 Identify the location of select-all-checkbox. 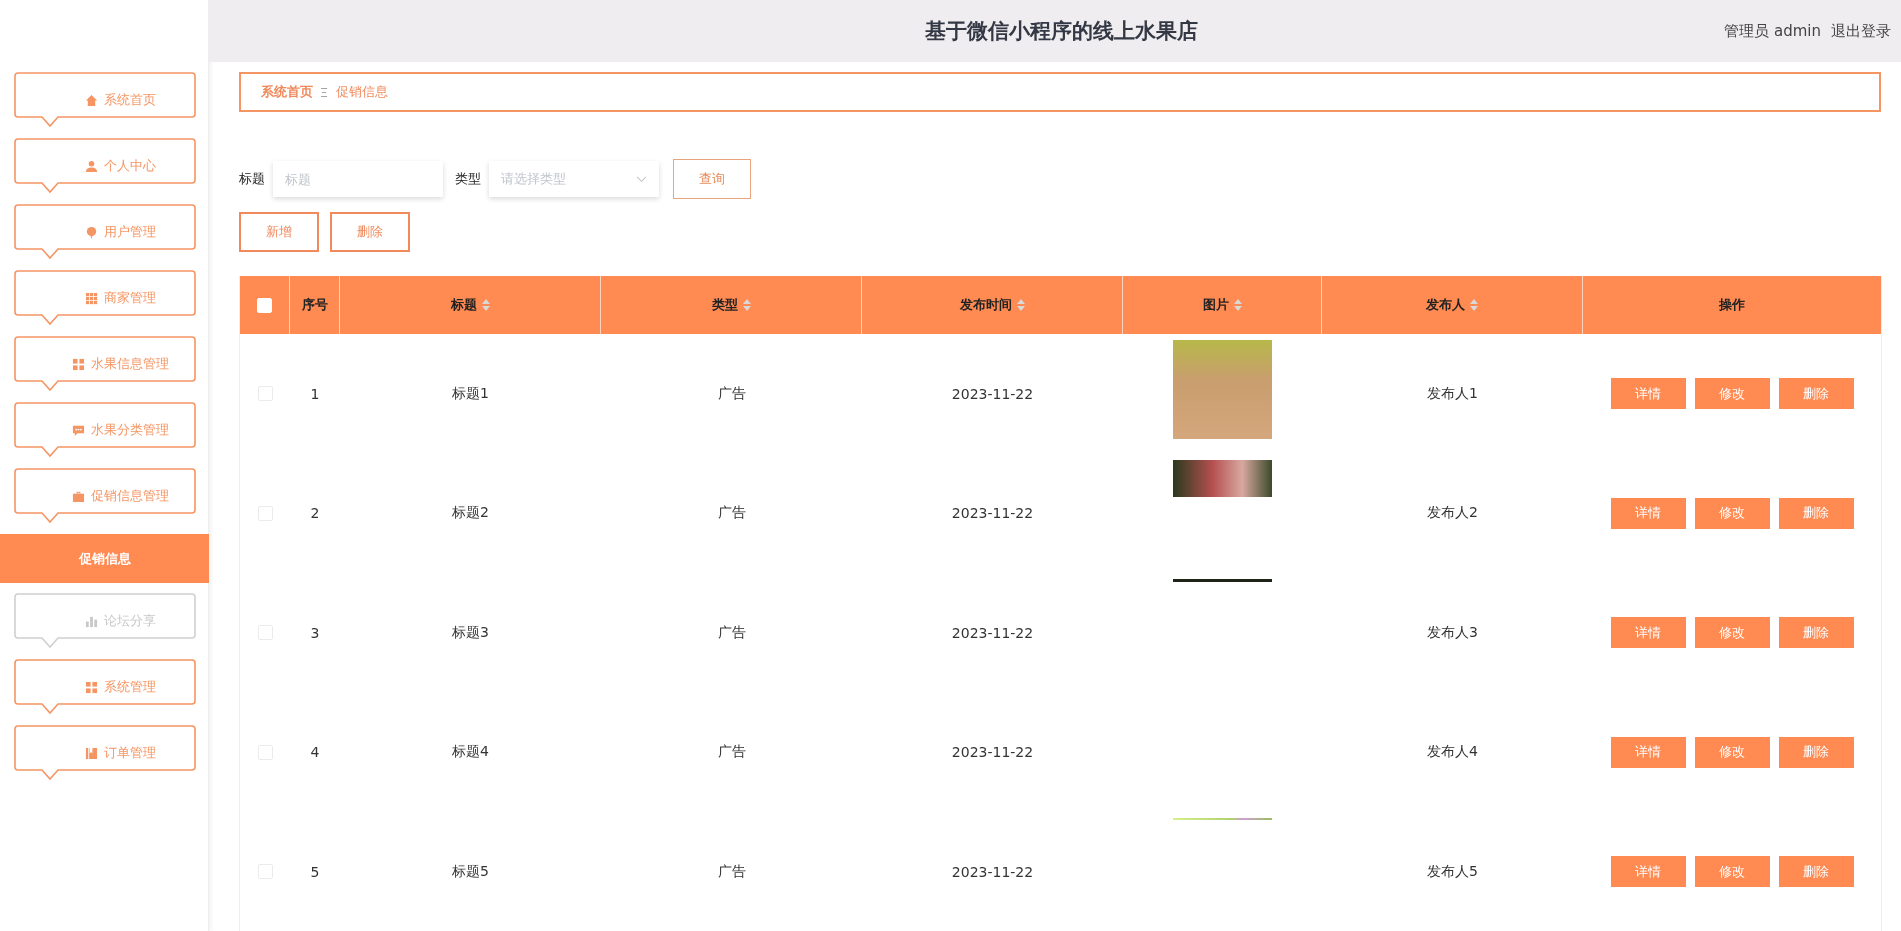
(264, 305).